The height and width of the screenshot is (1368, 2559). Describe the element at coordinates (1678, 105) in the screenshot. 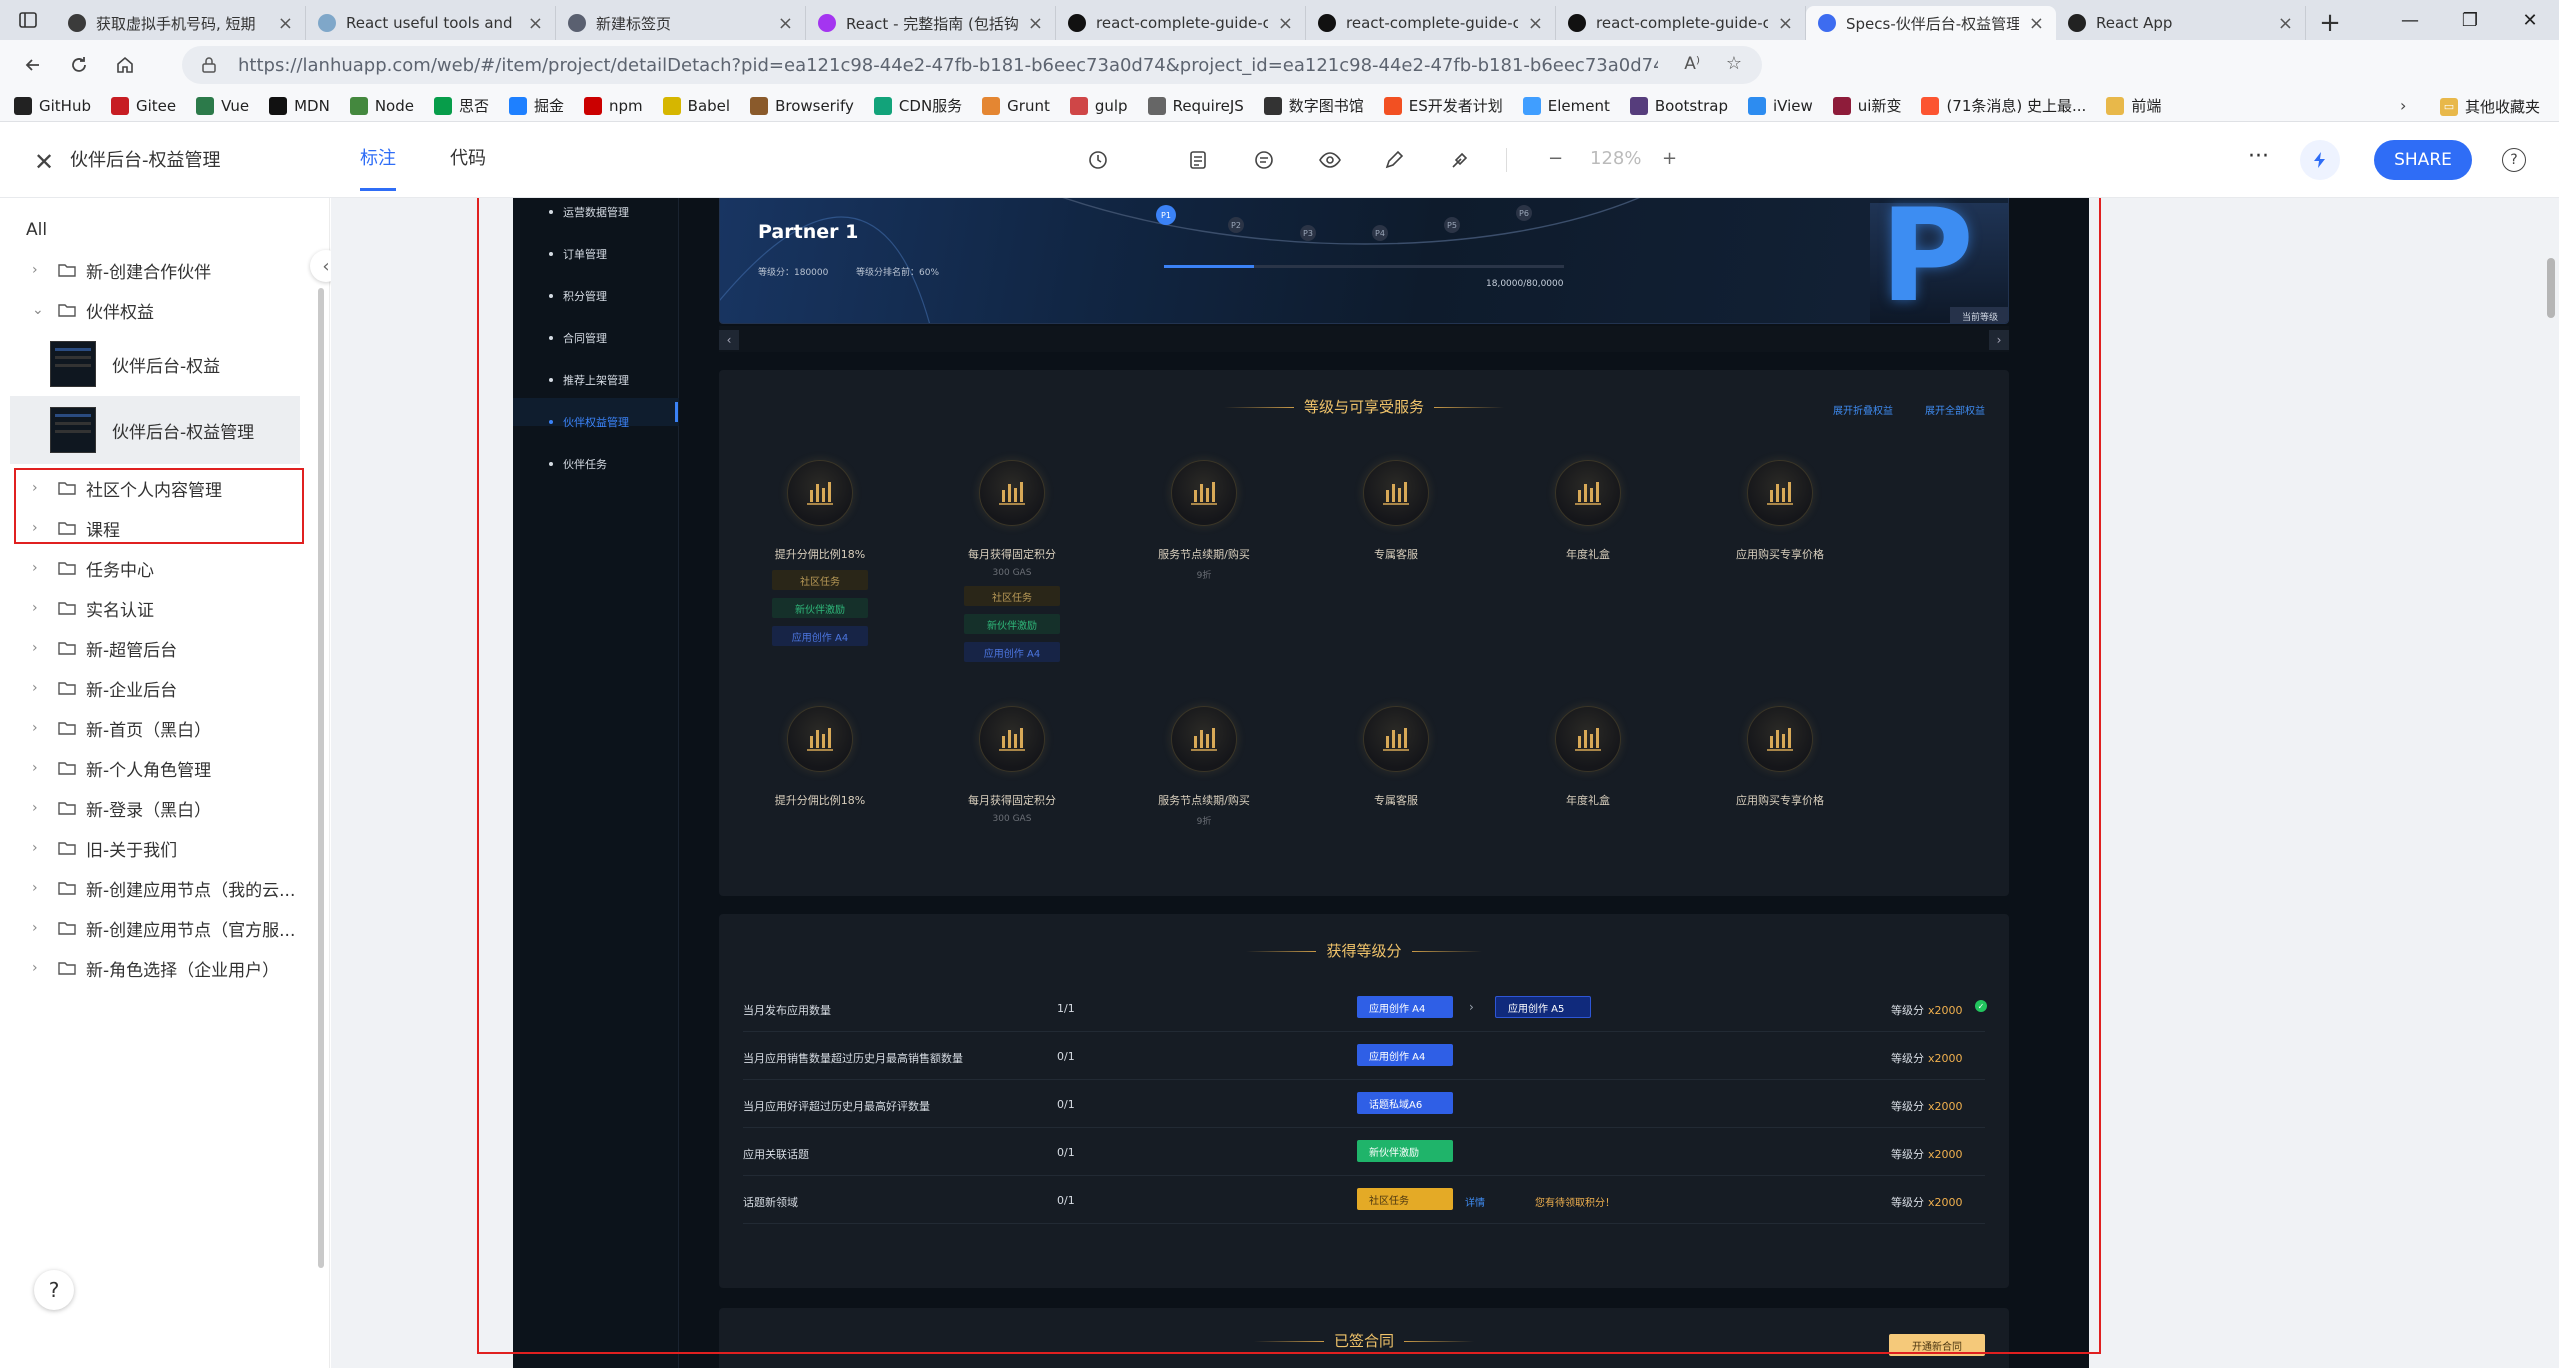

I see `bookmark-item: Bootstrap` at that location.